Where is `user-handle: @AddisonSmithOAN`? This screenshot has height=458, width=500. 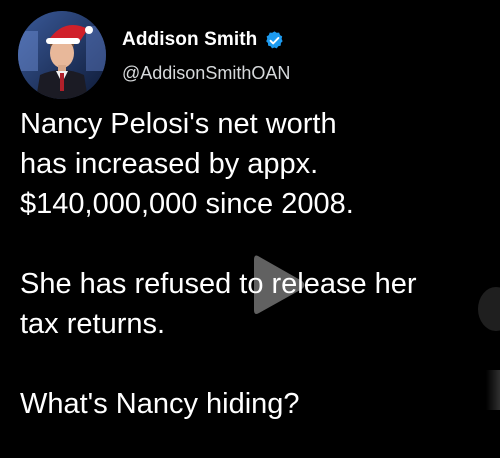
user-handle: @AddisonSmithOAN is located at coordinates (206, 73).